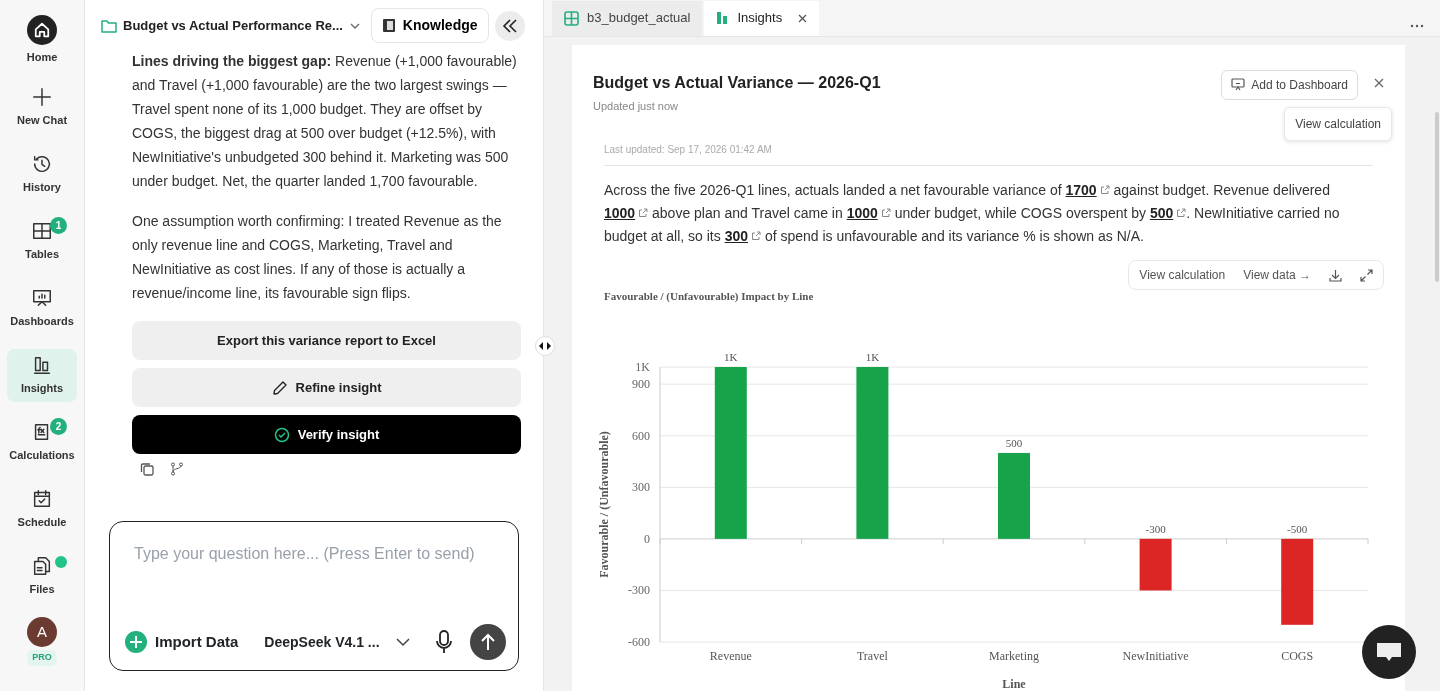 The height and width of the screenshot is (691, 1440). What do you see at coordinates (281, 434) in the screenshot?
I see `check-badge-icon` at bounding box center [281, 434].